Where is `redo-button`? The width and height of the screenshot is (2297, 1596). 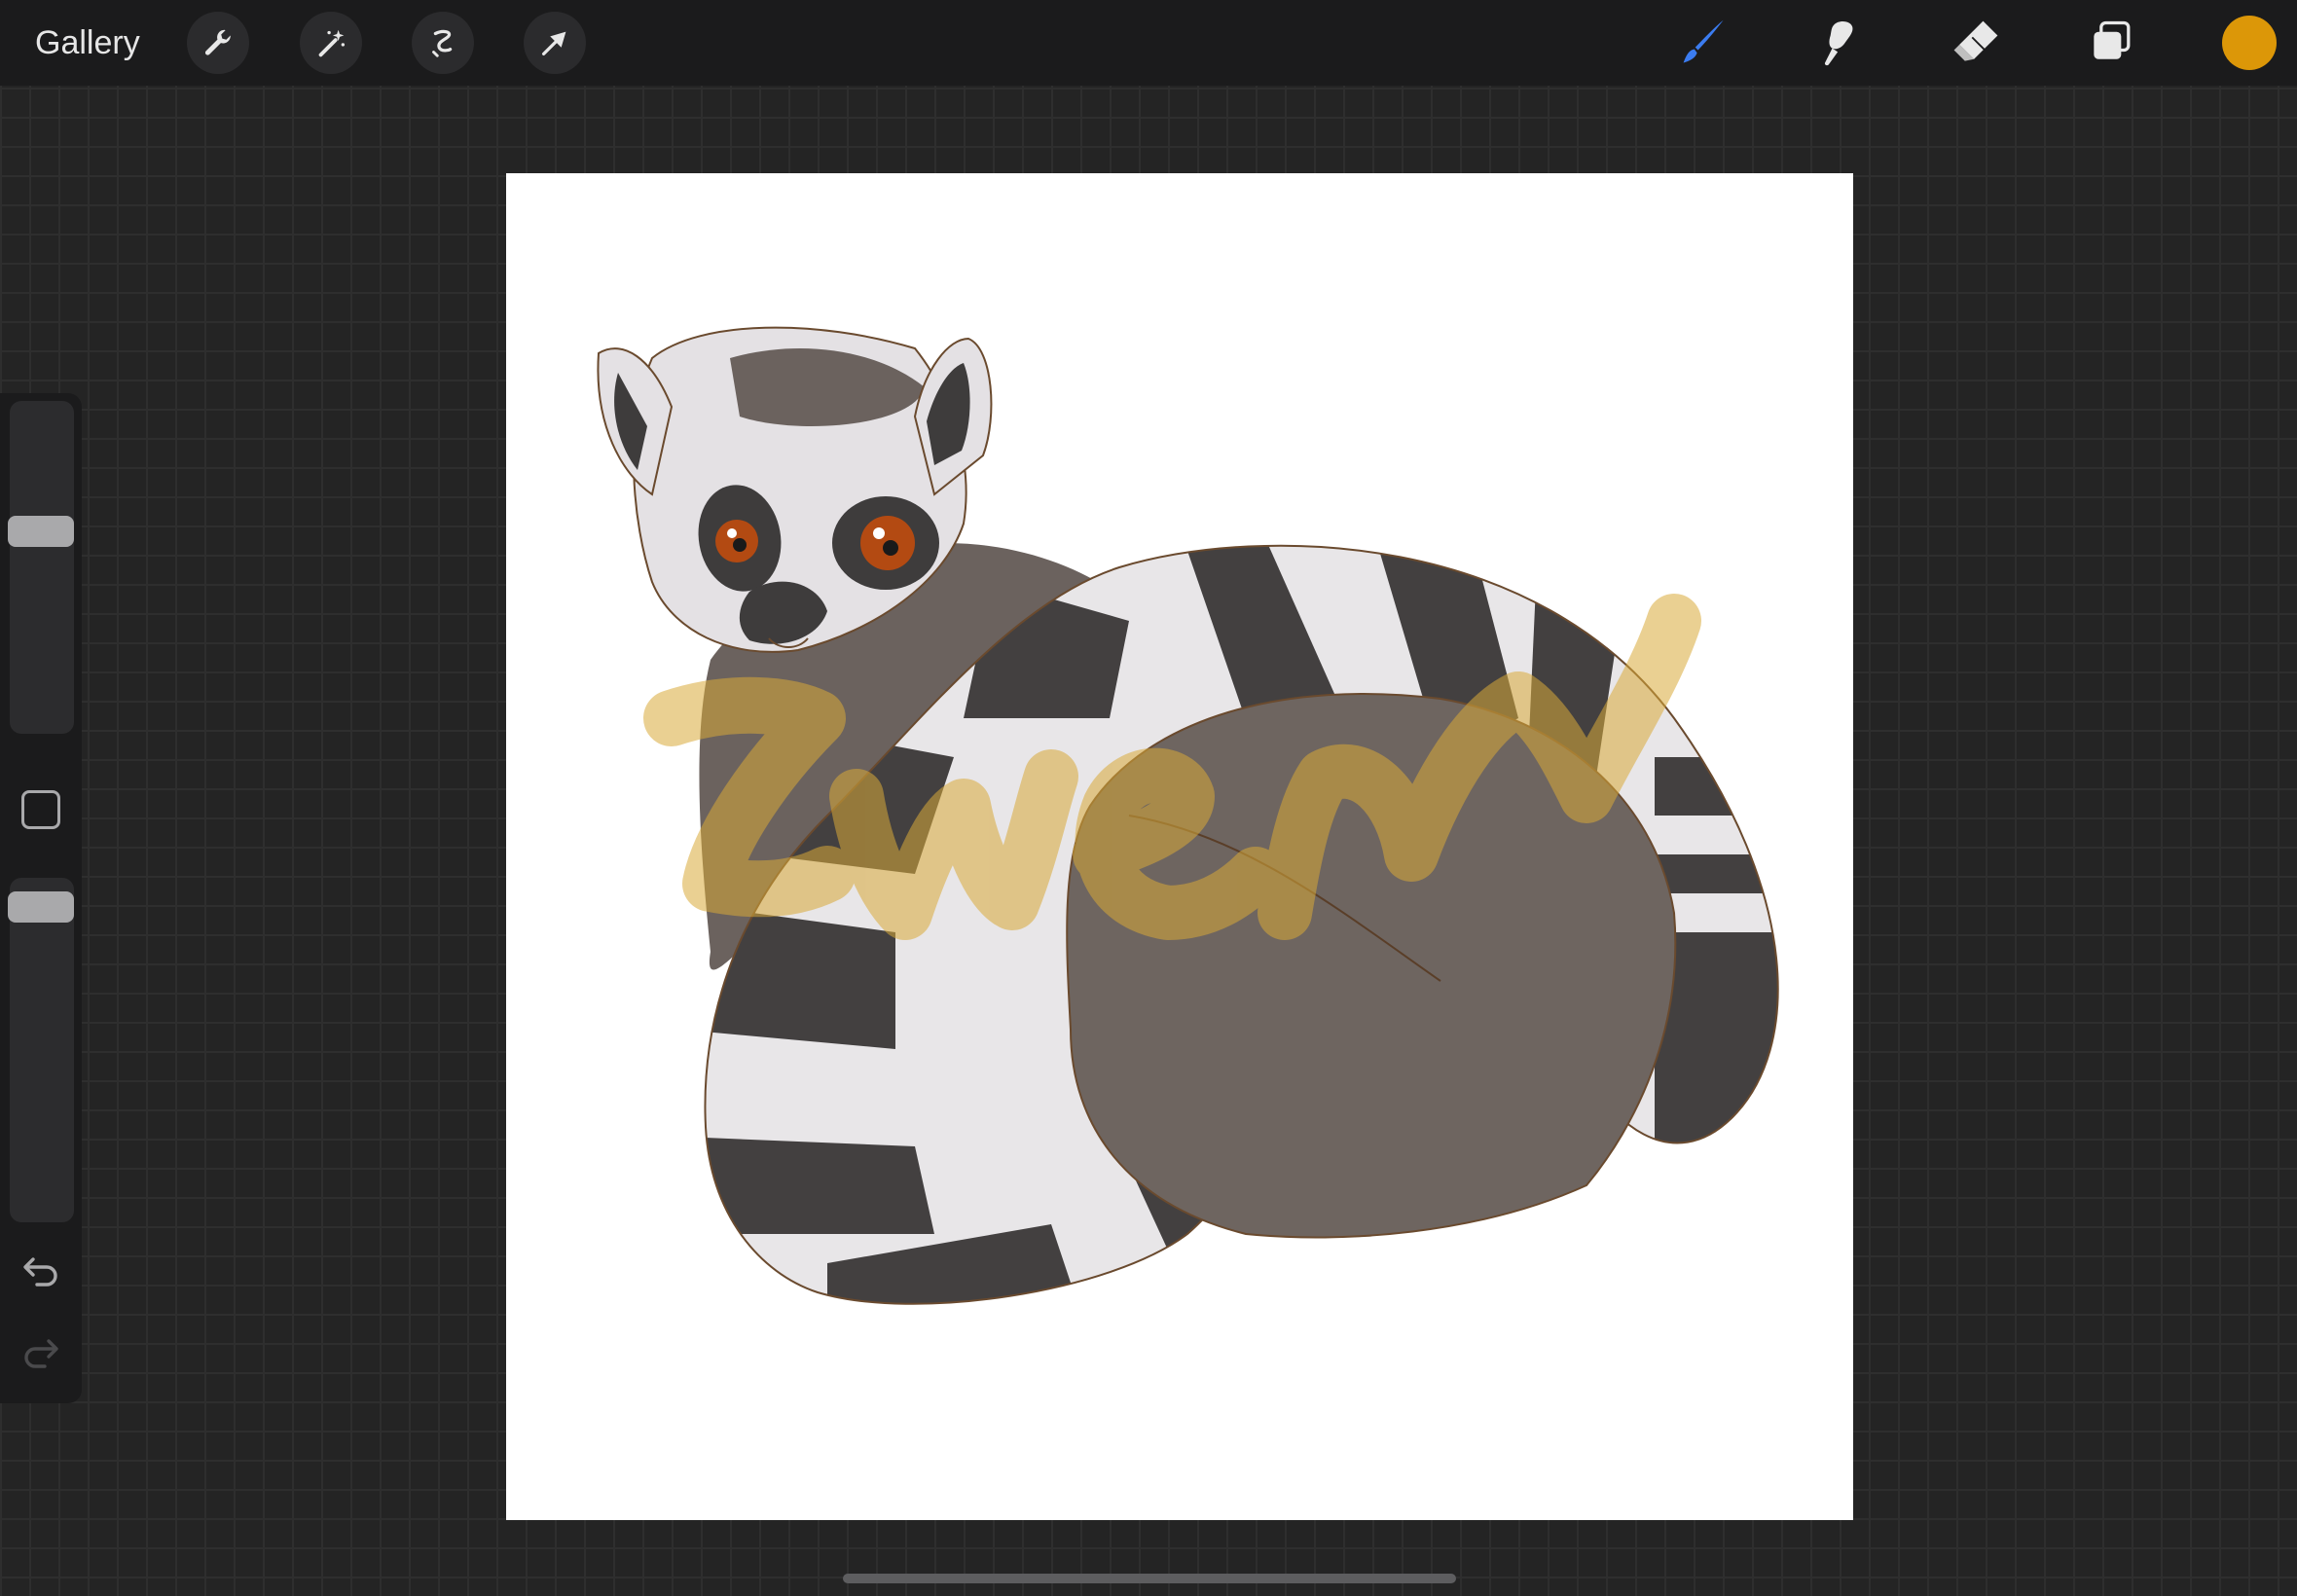 redo-button is located at coordinates (40, 1352).